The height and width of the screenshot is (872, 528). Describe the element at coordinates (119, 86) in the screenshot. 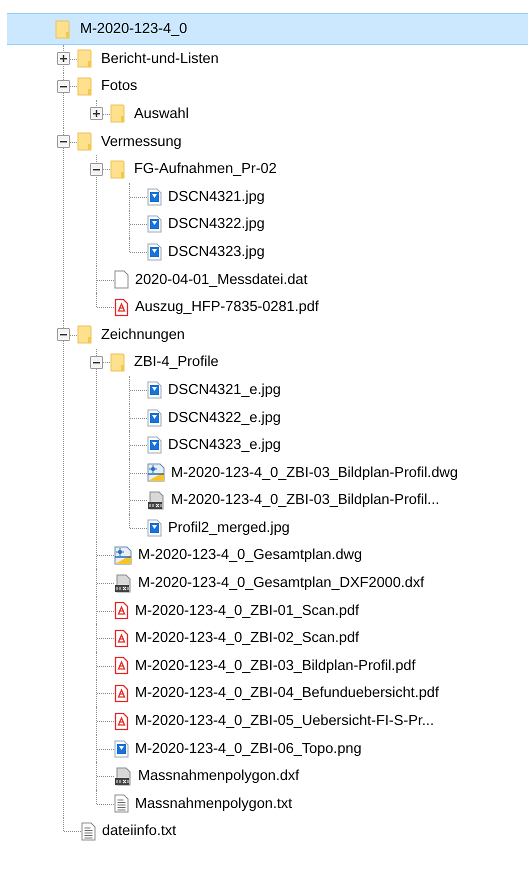

I see `folder-name: Fotos` at that location.